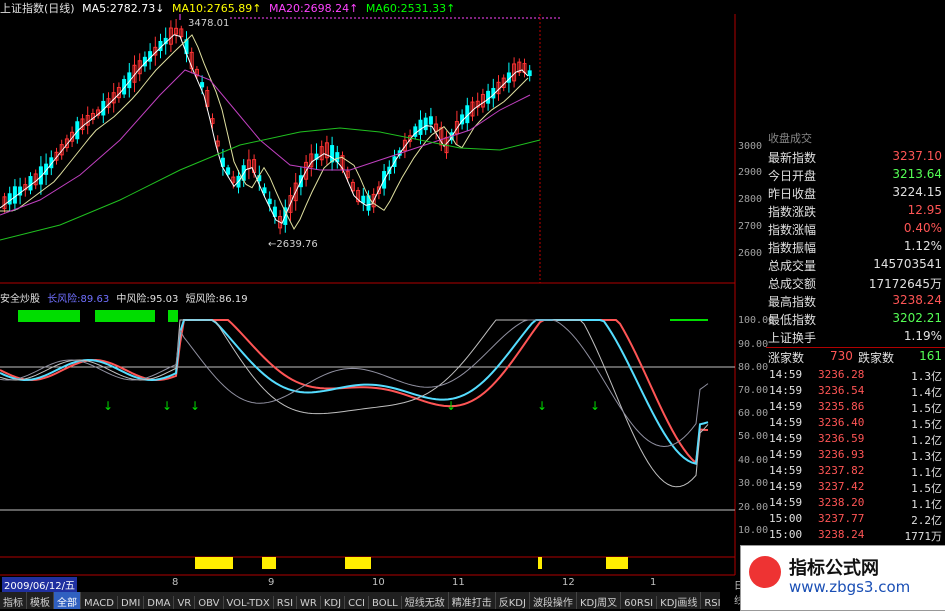 The width and height of the screenshot is (945, 611). Describe the element at coordinates (385, 602) in the screenshot. I see `tab-item: BOLL` at that location.